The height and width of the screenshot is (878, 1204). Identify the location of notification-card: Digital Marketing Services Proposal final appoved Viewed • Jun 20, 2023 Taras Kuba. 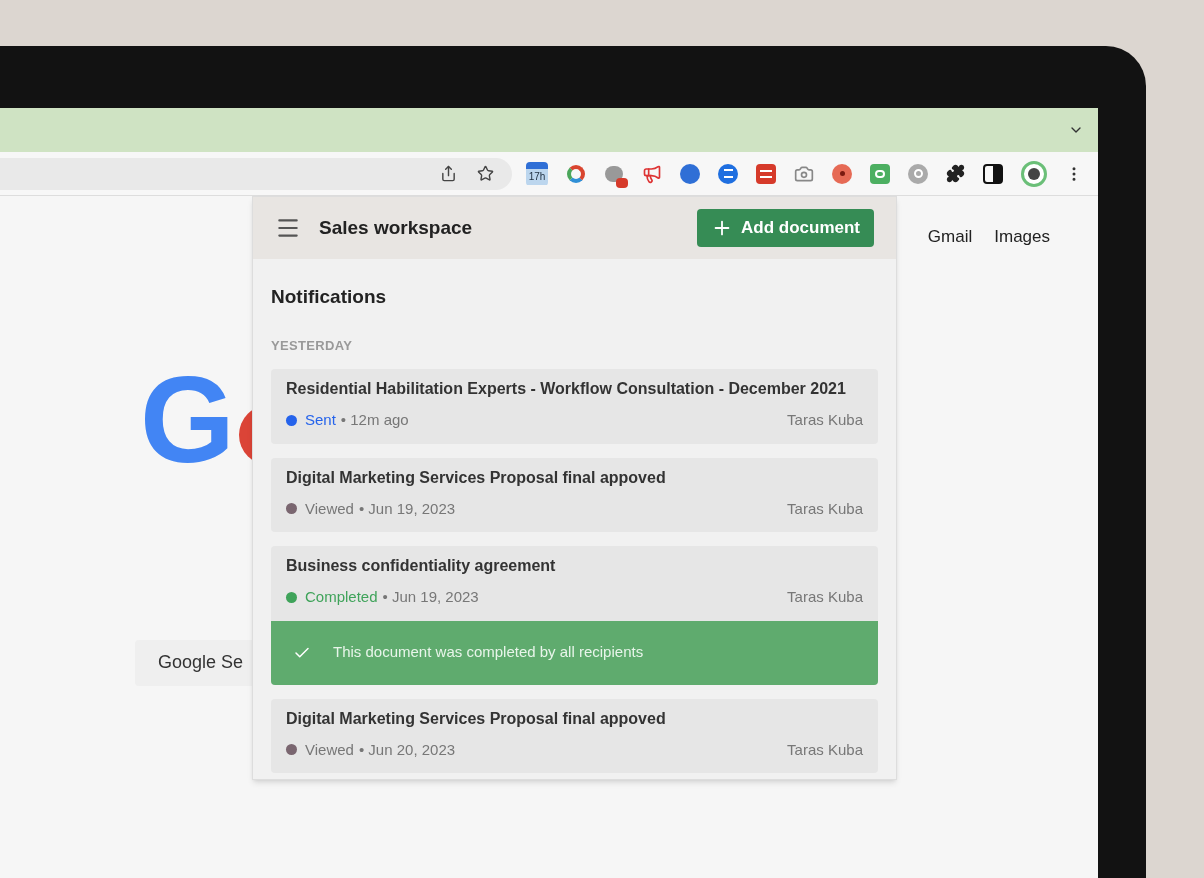
(574, 735).